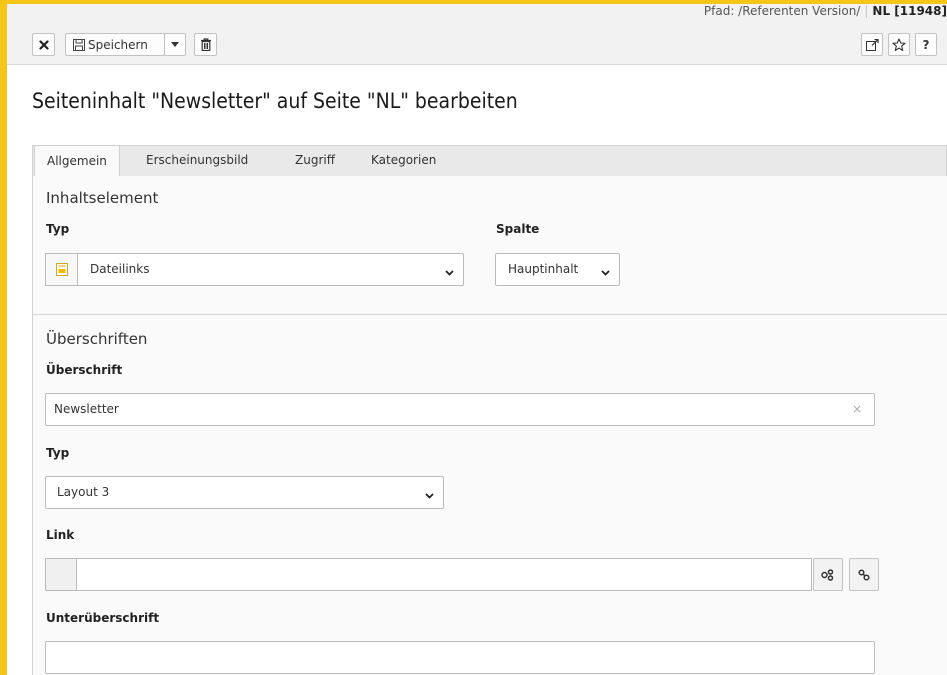 The height and width of the screenshot is (675, 947). Describe the element at coordinates (197, 161) in the screenshot. I see `tab-erscheinungsbild: Erscheinungsbild` at that location.